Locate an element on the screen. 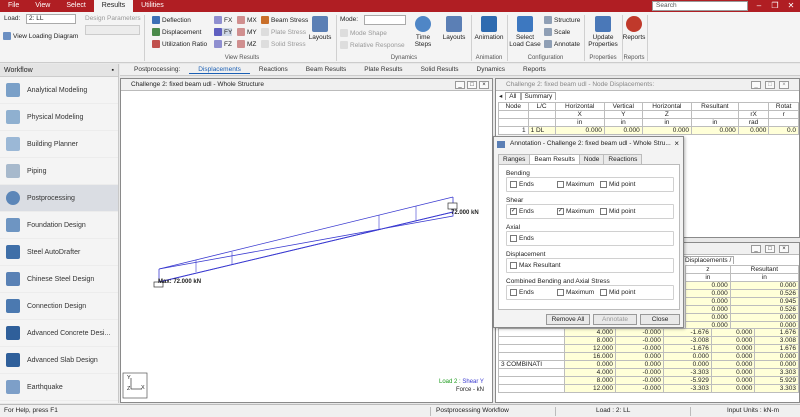  cell: 1.676 is located at coordinates (776, 332).